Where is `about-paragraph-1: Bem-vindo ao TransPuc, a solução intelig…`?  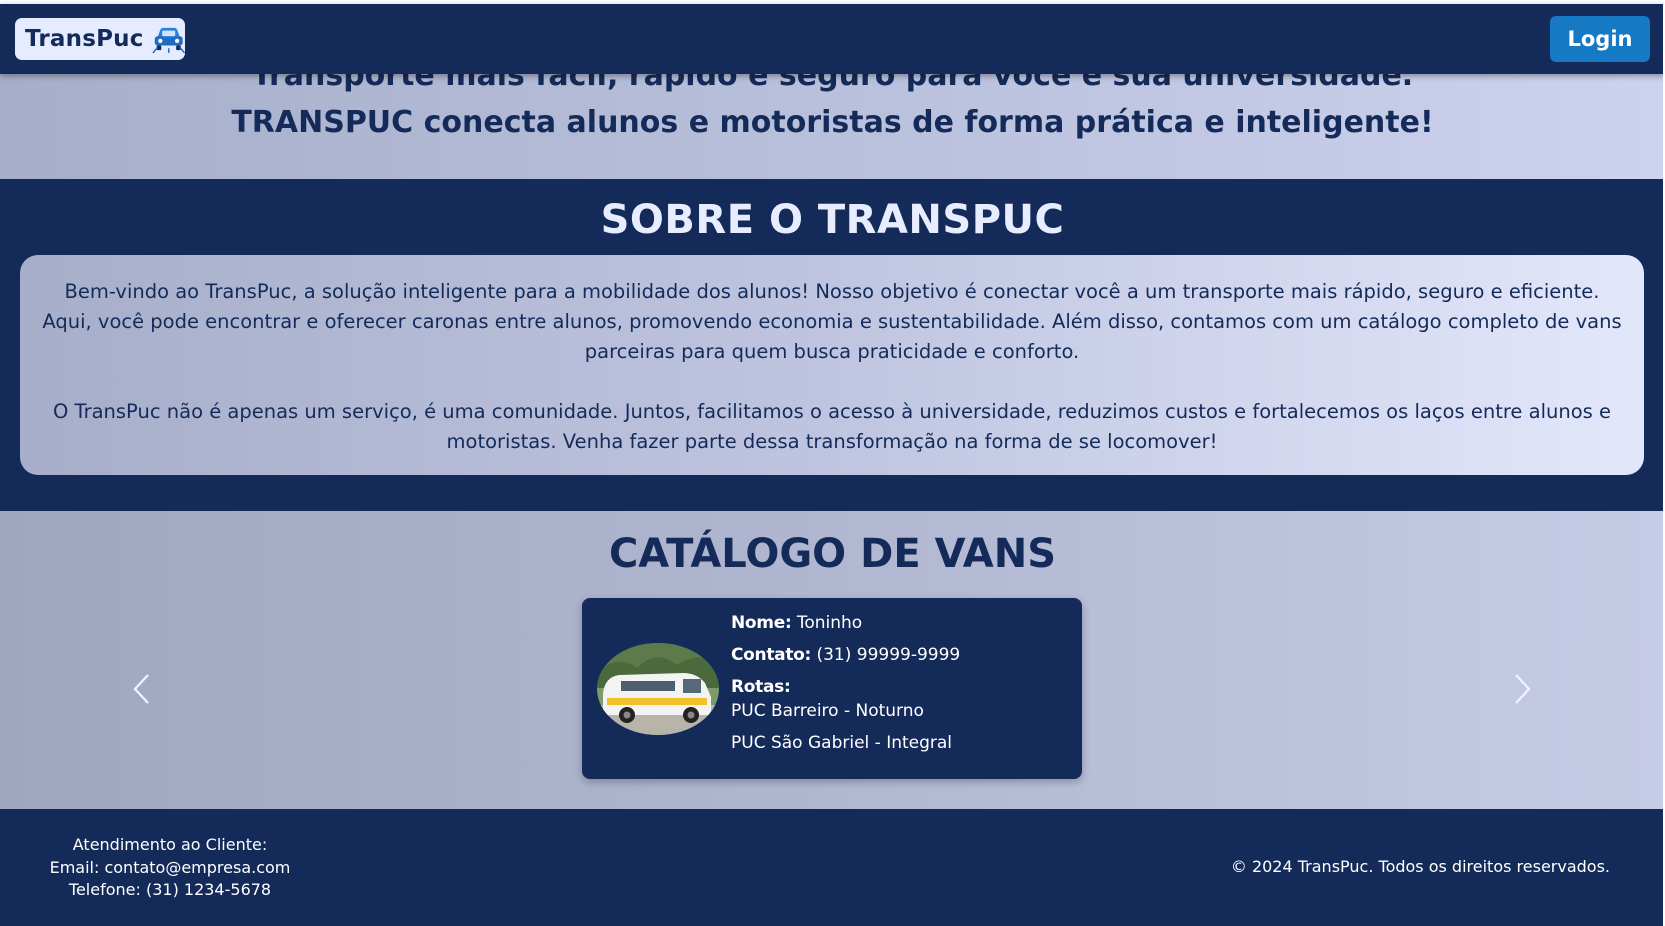 about-paragraph-1: Bem-vindo ao TransPuc, a solução intelig… is located at coordinates (832, 321).